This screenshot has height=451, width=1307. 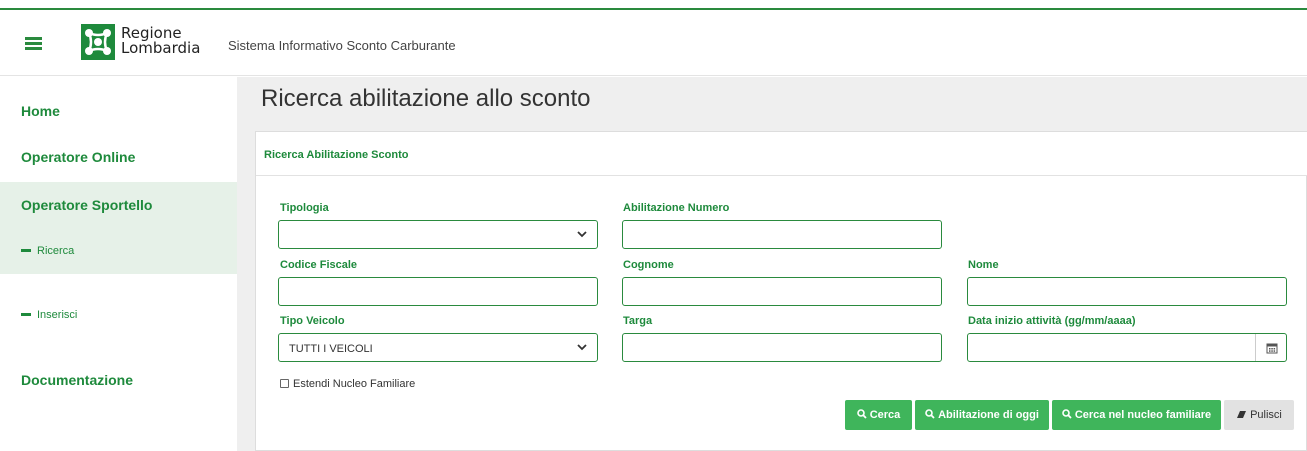 I want to click on abilitazione-numero-input, so click(x=782, y=234).